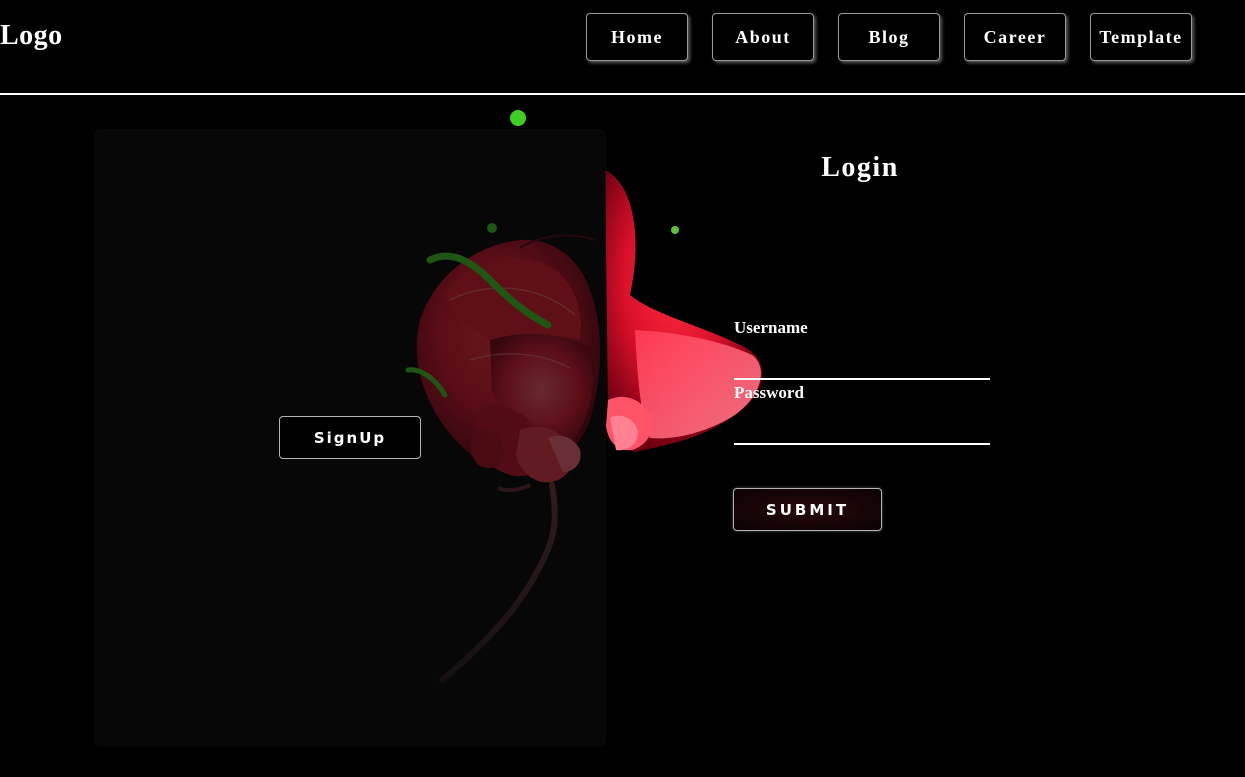  What do you see at coordinates (807, 509) in the screenshot?
I see `submit-button: SUBMIT` at bounding box center [807, 509].